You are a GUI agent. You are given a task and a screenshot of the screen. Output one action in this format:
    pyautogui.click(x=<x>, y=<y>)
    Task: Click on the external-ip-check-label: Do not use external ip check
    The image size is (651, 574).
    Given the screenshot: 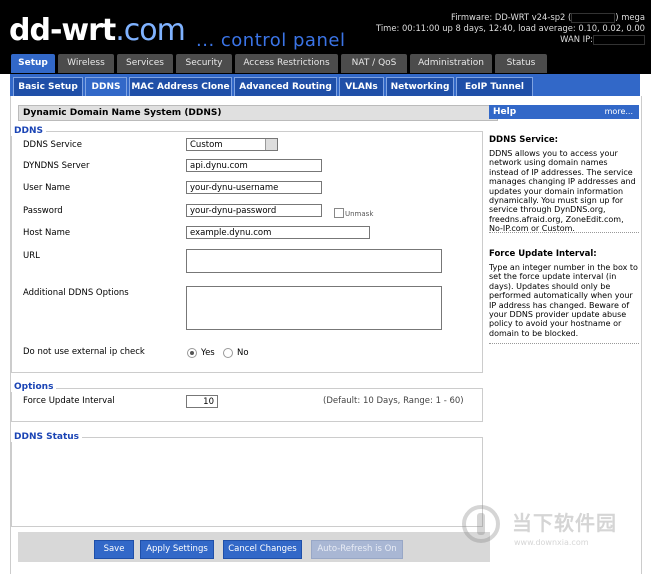 What is the action you would take?
    pyautogui.click(x=84, y=352)
    